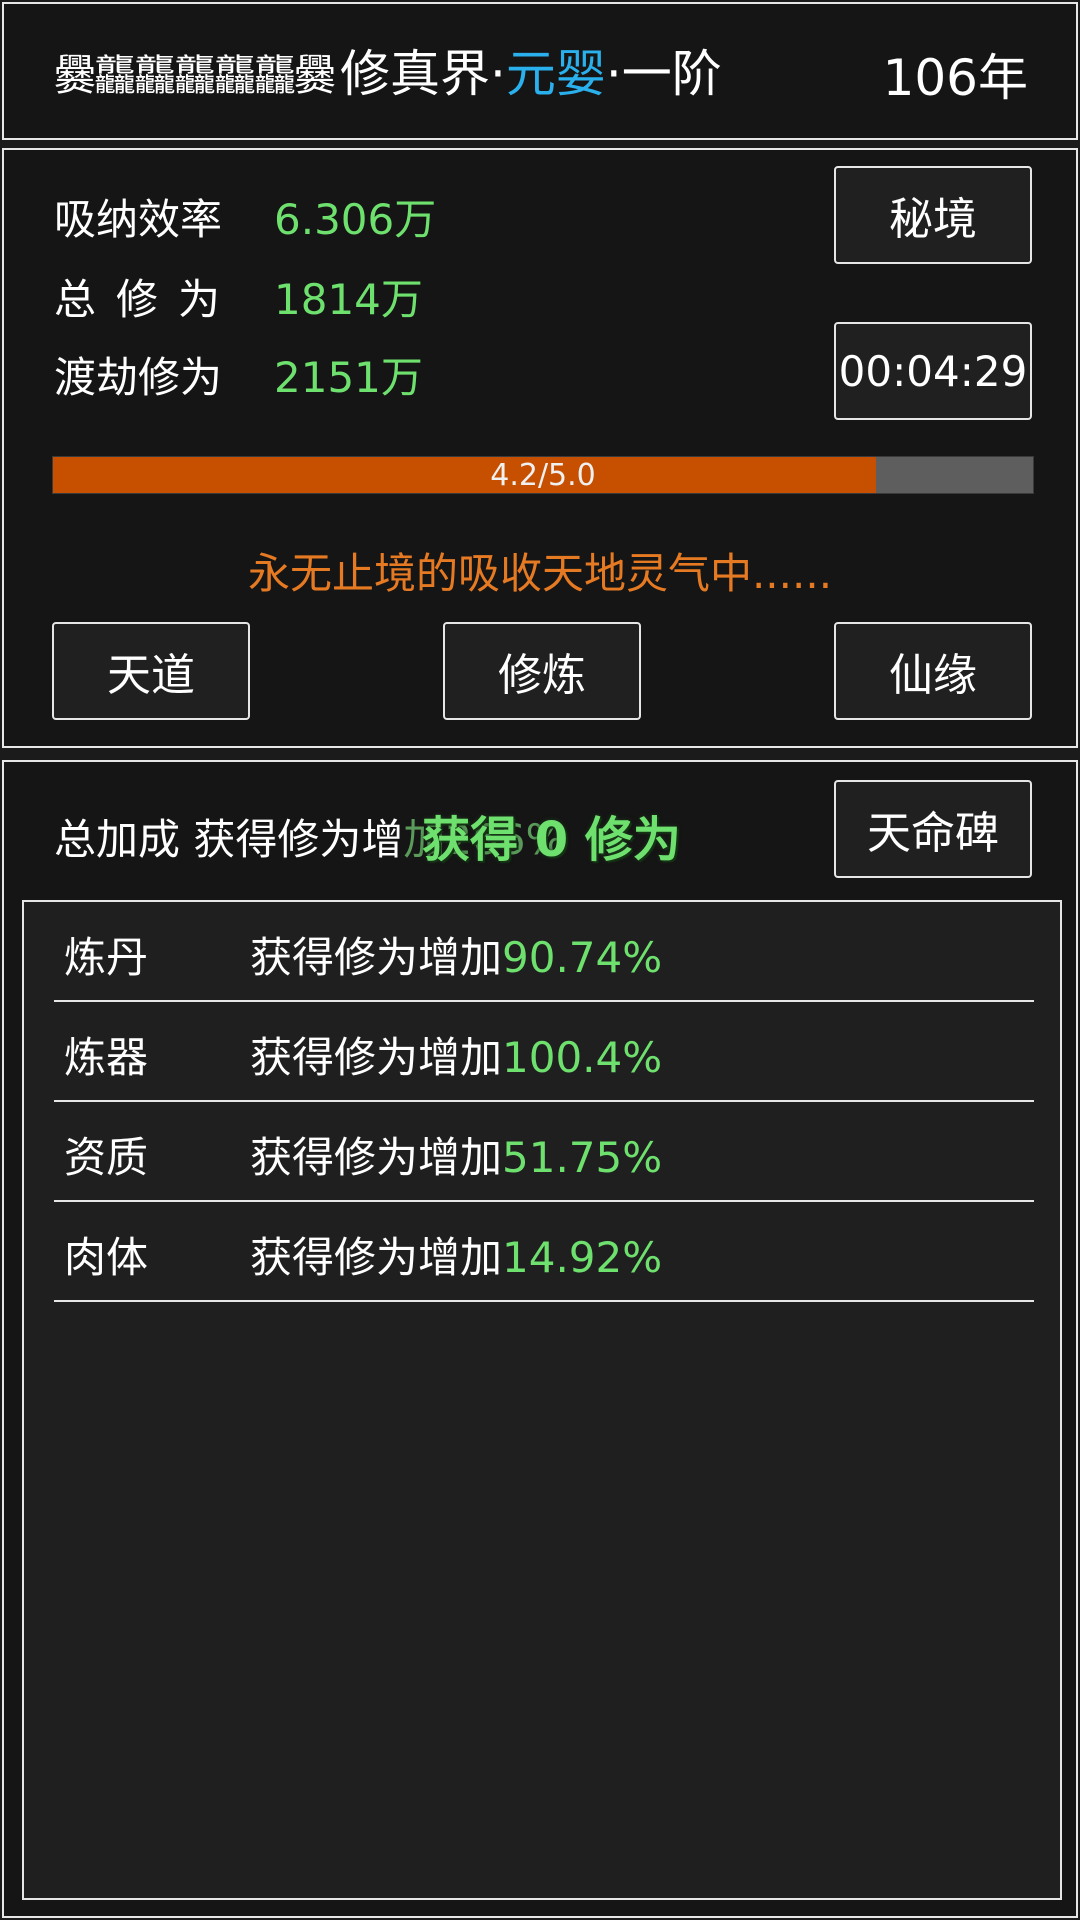 This screenshot has height=1920, width=1080. Describe the element at coordinates (138, 377) in the screenshot. I see `tribulation-label: 渡劫修为` at that location.